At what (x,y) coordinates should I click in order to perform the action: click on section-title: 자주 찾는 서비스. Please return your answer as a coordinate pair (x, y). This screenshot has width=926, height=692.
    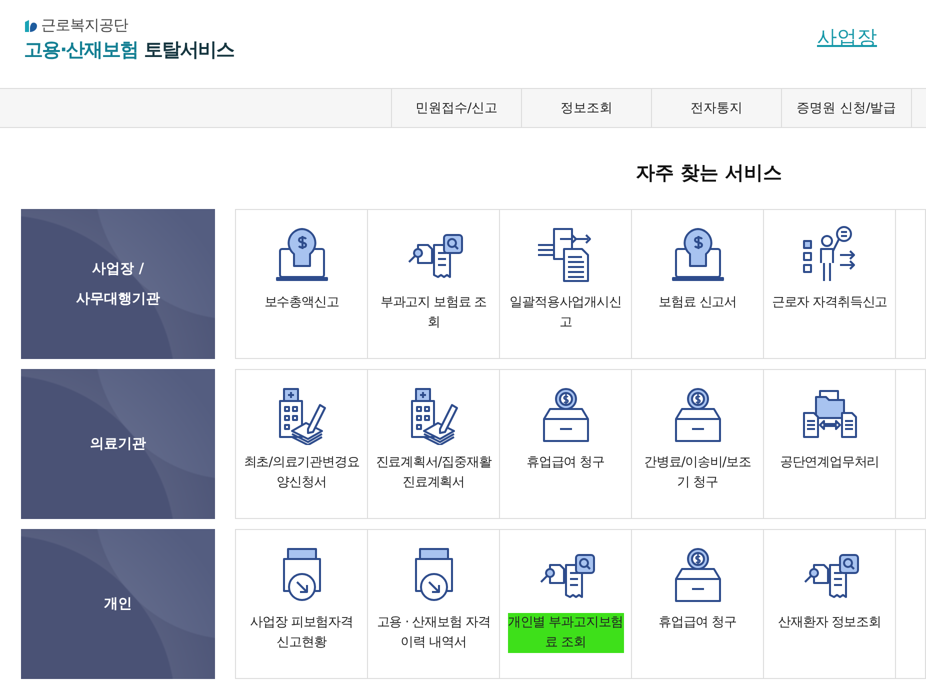
    Looking at the image, I should click on (710, 173).